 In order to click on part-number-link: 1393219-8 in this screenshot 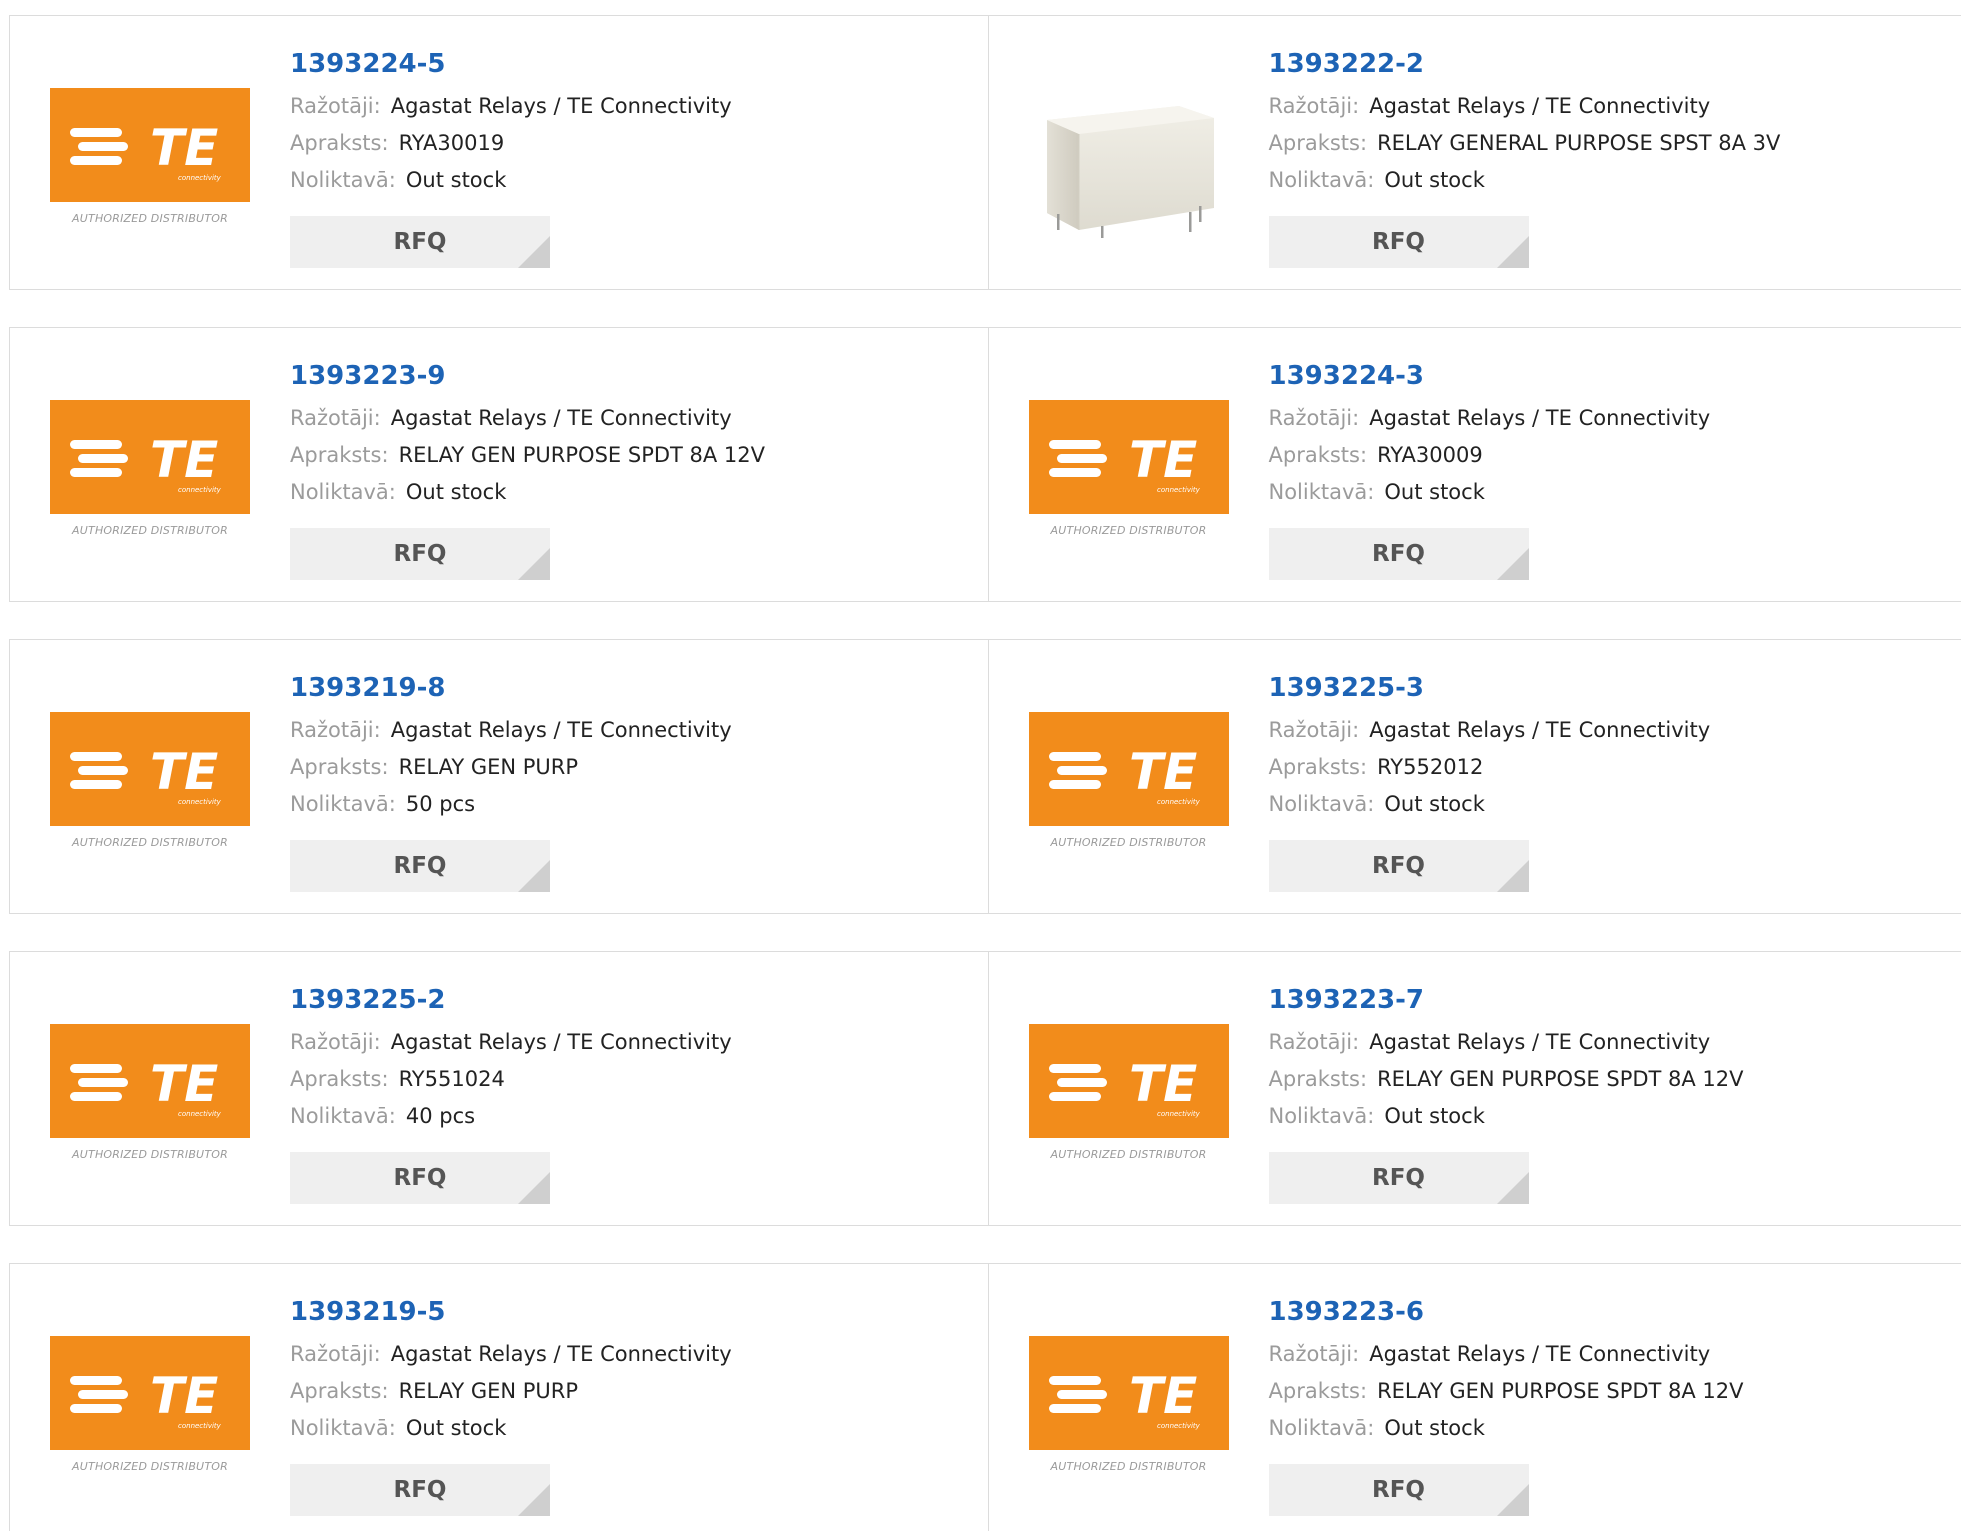, I will do `click(511, 688)`.